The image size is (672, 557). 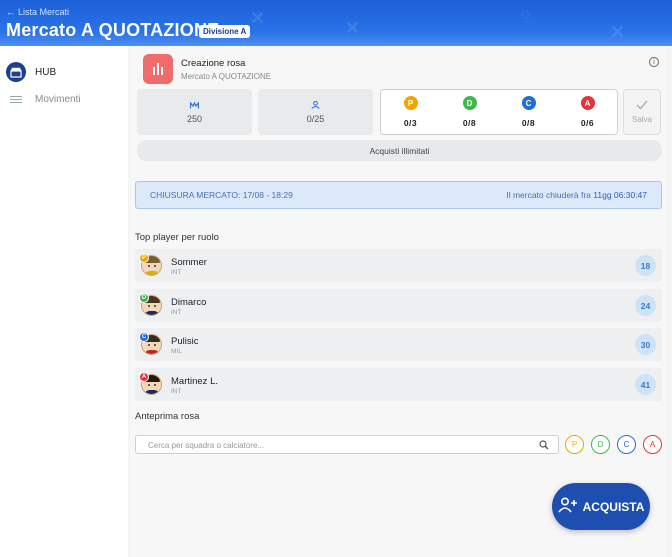 What do you see at coordinates (44, 12) in the screenshot?
I see `back-link-label: Lista Mercati` at bounding box center [44, 12].